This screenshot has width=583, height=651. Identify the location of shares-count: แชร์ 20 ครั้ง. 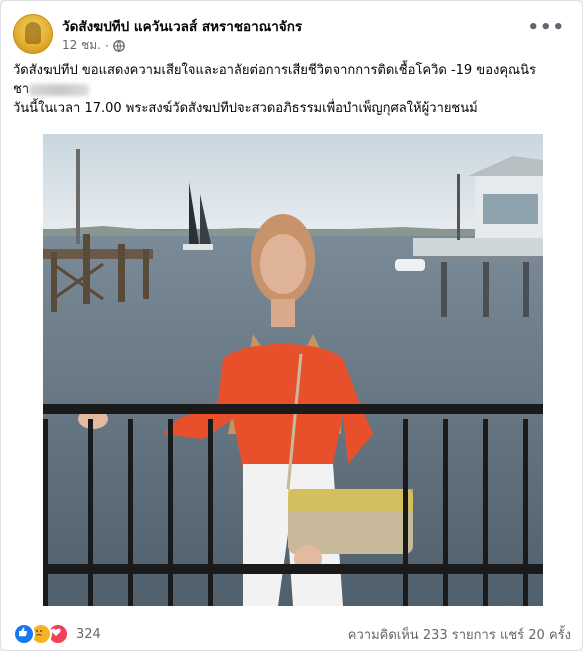
(535, 635).